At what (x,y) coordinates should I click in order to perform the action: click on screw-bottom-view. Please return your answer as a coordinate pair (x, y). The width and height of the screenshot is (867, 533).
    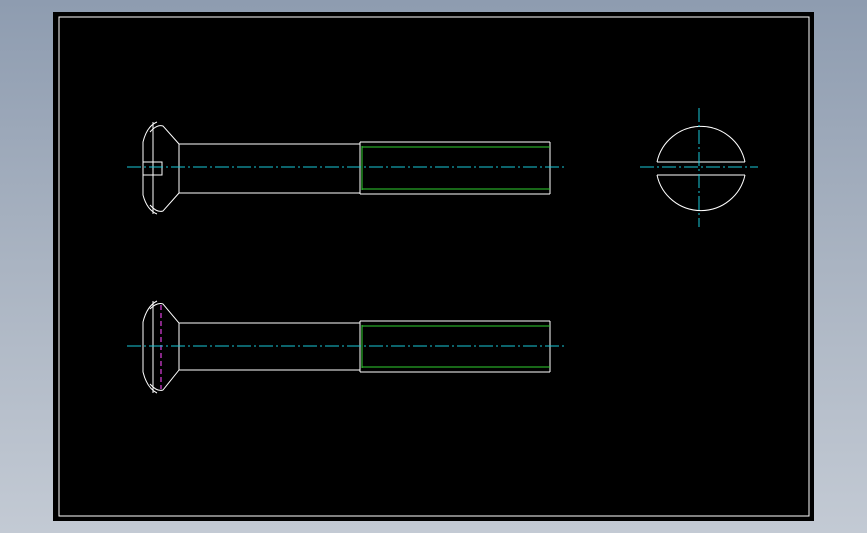
    Looking at the image, I should click on (346, 347).